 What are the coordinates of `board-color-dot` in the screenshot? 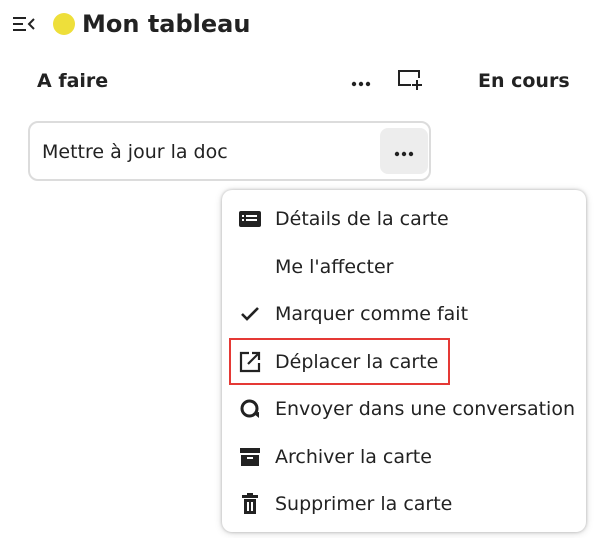 It's located at (64, 24).